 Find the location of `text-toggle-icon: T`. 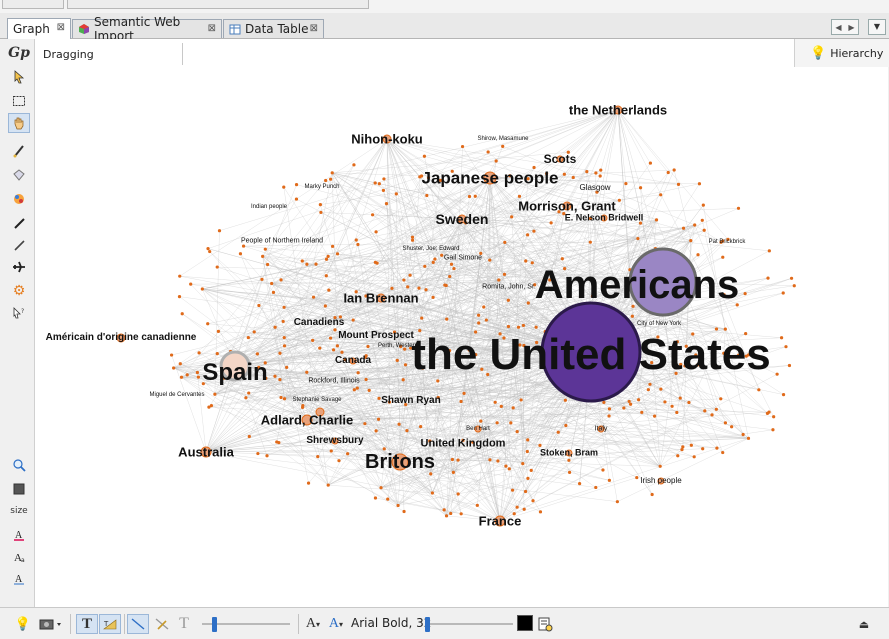

text-toggle-icon: T is located at coordinates (87, 624).